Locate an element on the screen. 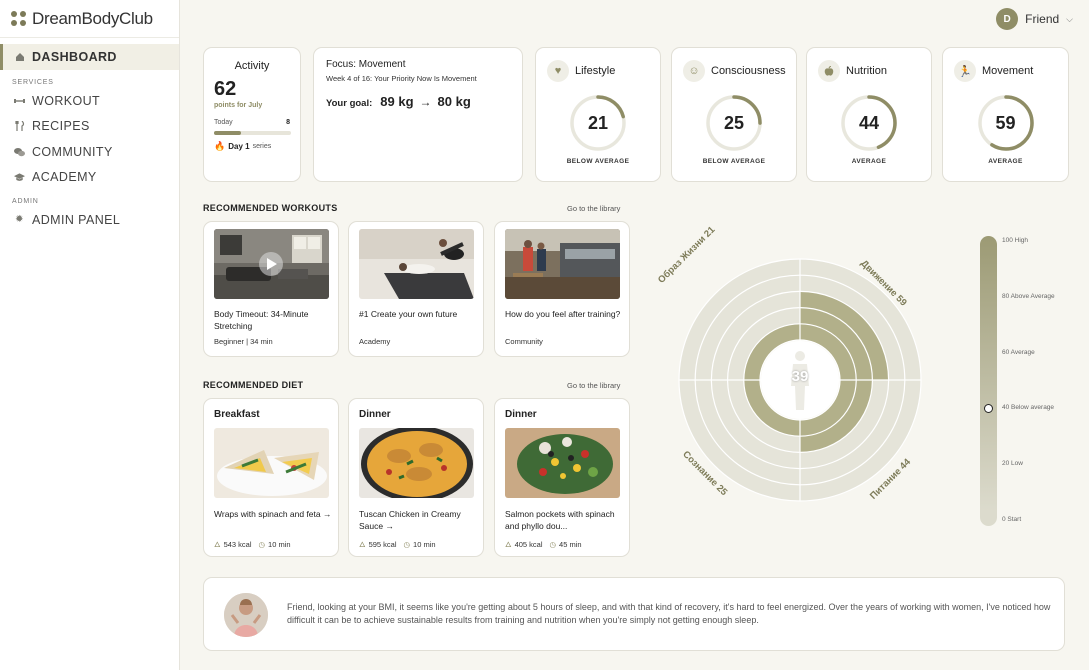 Image resolution: width=1089 pixels, height=670 pixels. chevron-down-icon: ⌵ is located at coordinates (1069, 18).